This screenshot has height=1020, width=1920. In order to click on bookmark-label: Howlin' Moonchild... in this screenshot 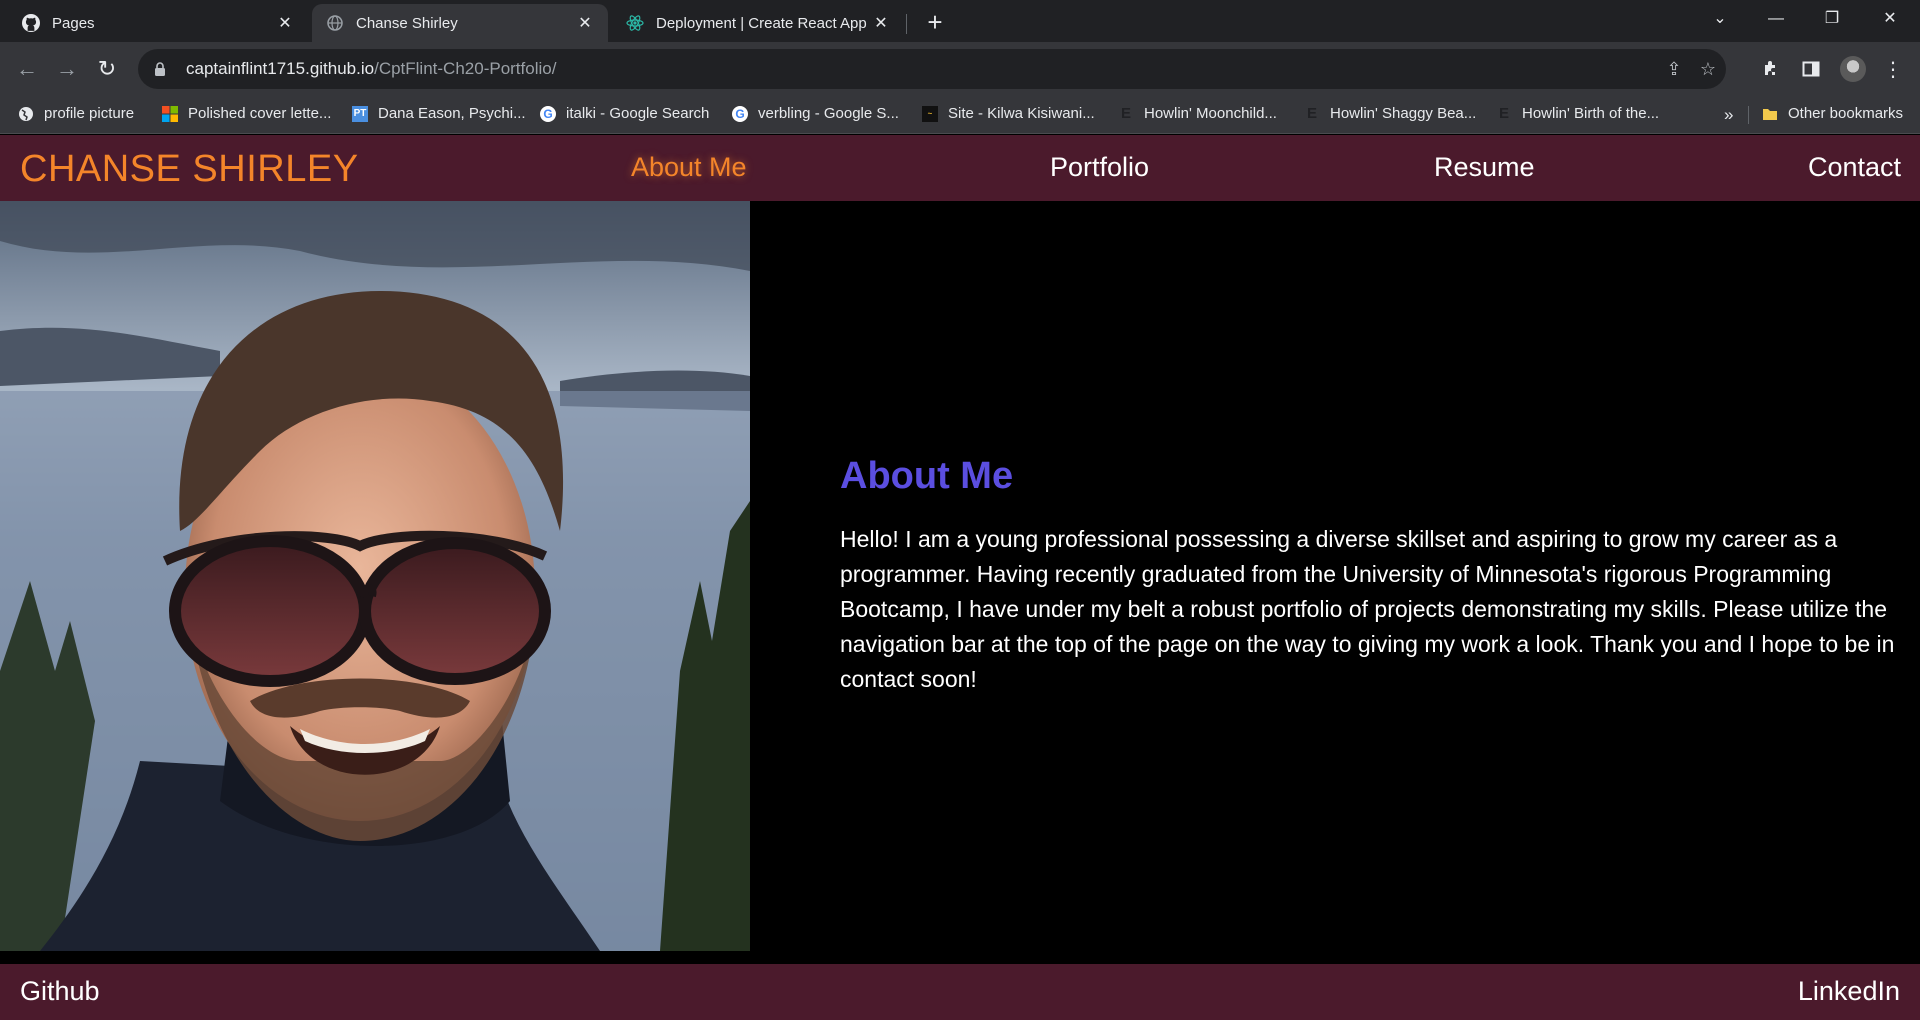, I will do `click(1210, 113)`.